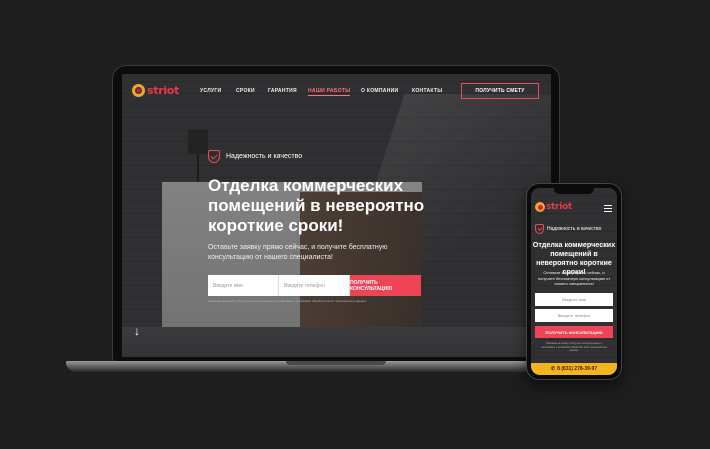 Image resolution: width=710 pixels, height=449 pixels. I want to click on name-input: Введите имя, so click(243, 285).